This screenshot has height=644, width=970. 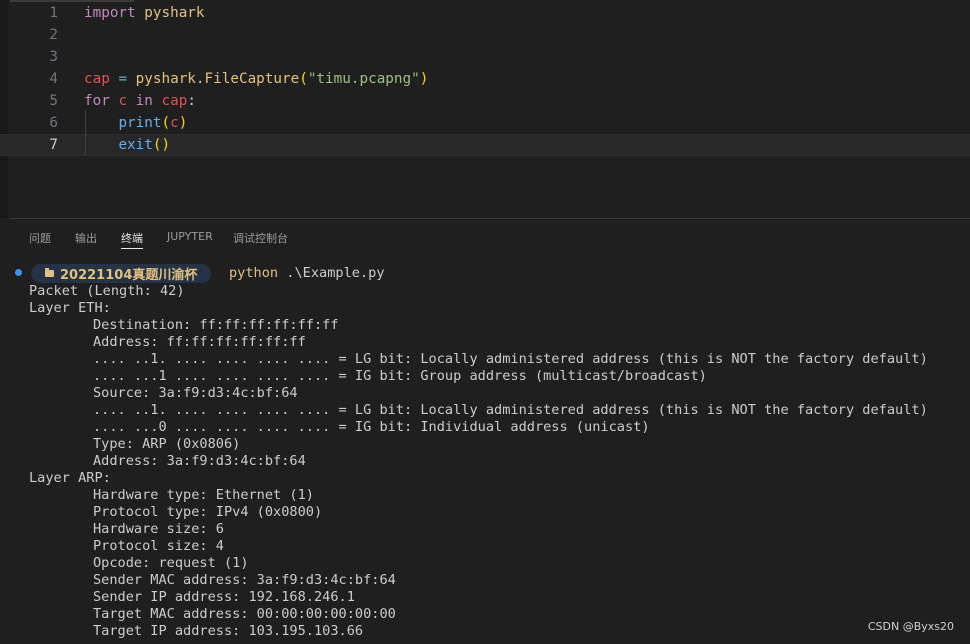 I want to click on tab-output: 输出, so click(x=86, y=238).